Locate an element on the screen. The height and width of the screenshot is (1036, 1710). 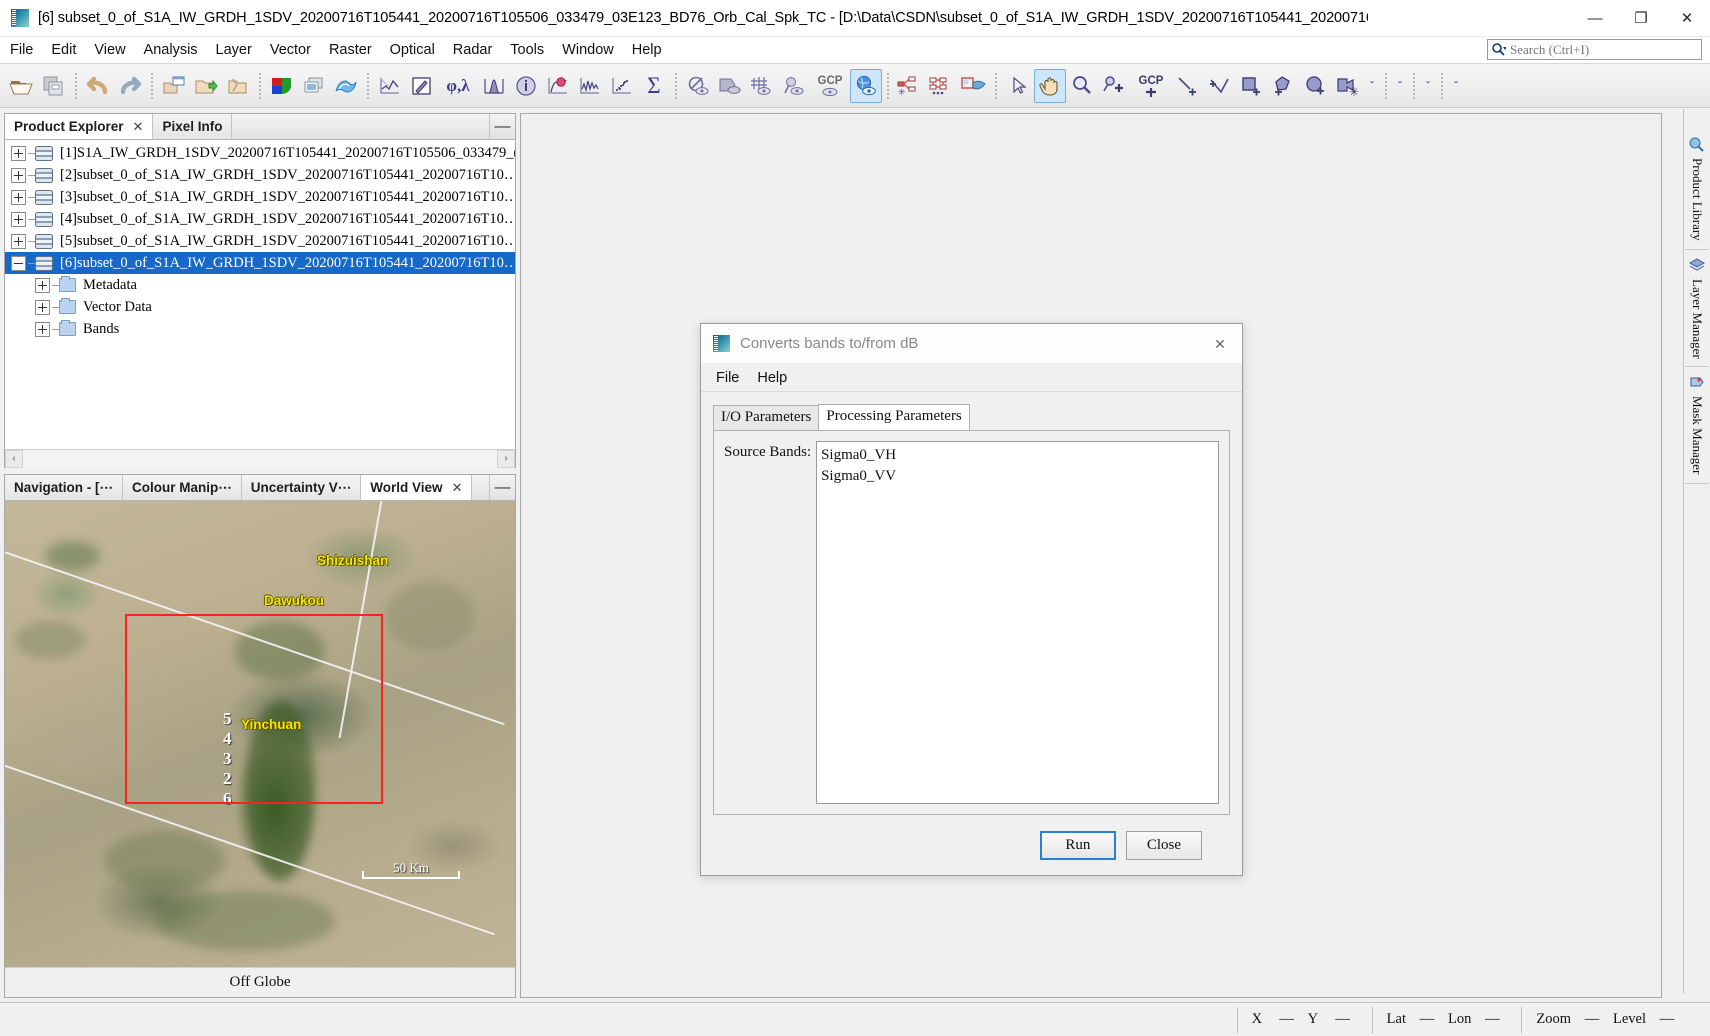
save-product-icon is located at coordinates (54, 86).